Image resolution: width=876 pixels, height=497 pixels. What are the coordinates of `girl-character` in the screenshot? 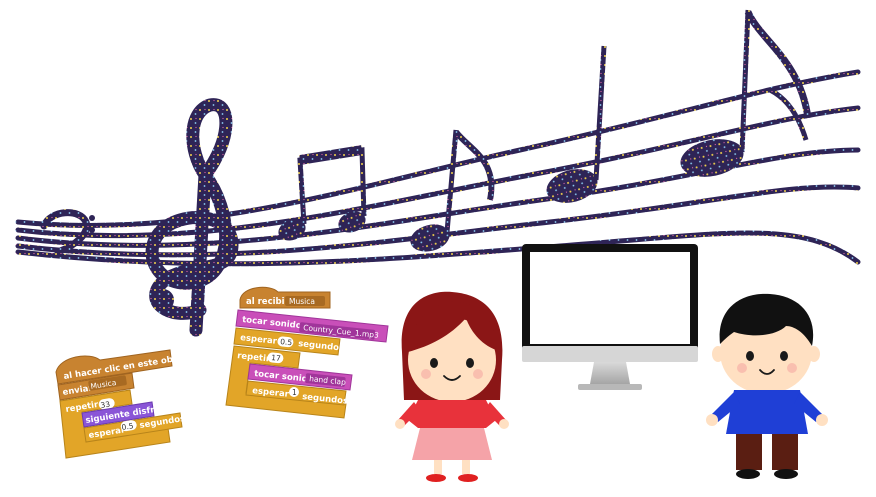 It's located at (452, 386).